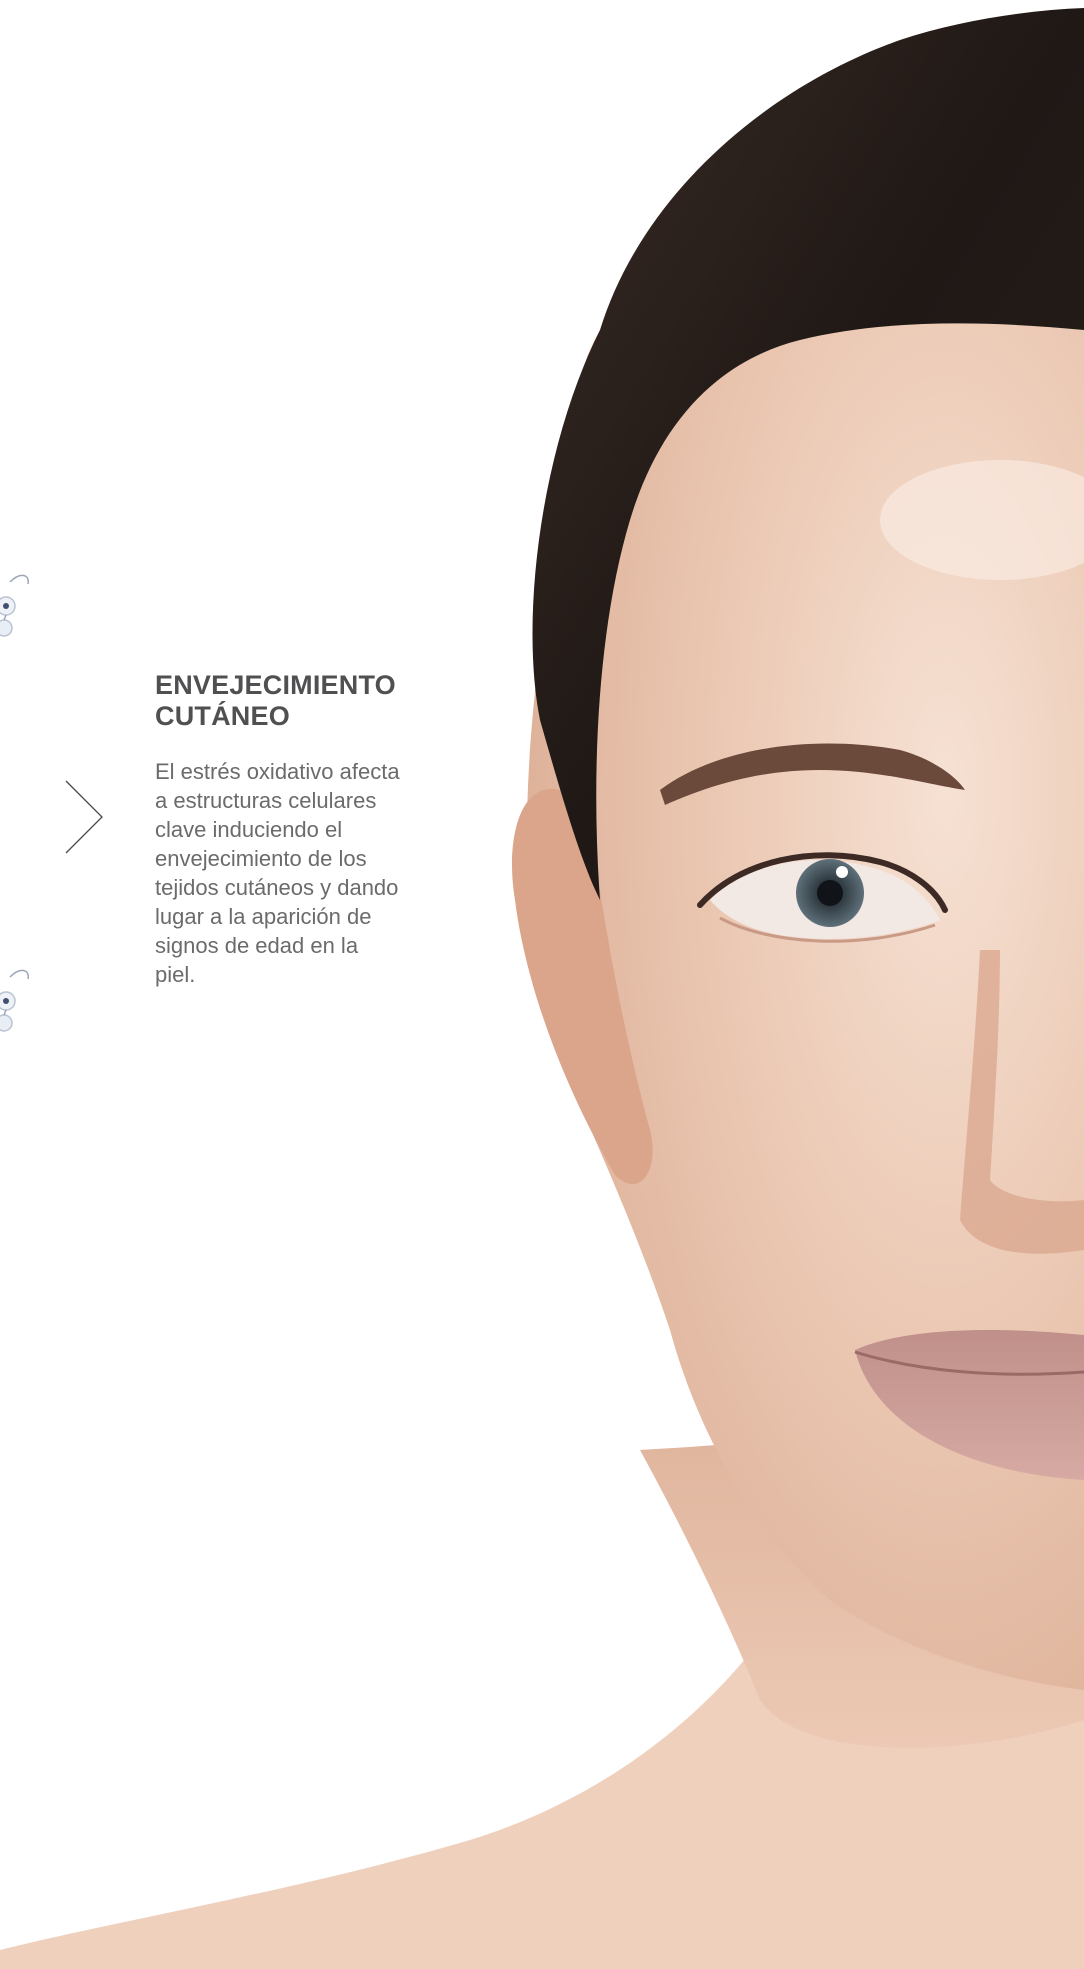  Describe the element at coordinates (277, 887) in the screenshot. I see `body-line: tejidos cutáneos y dando` at that location.